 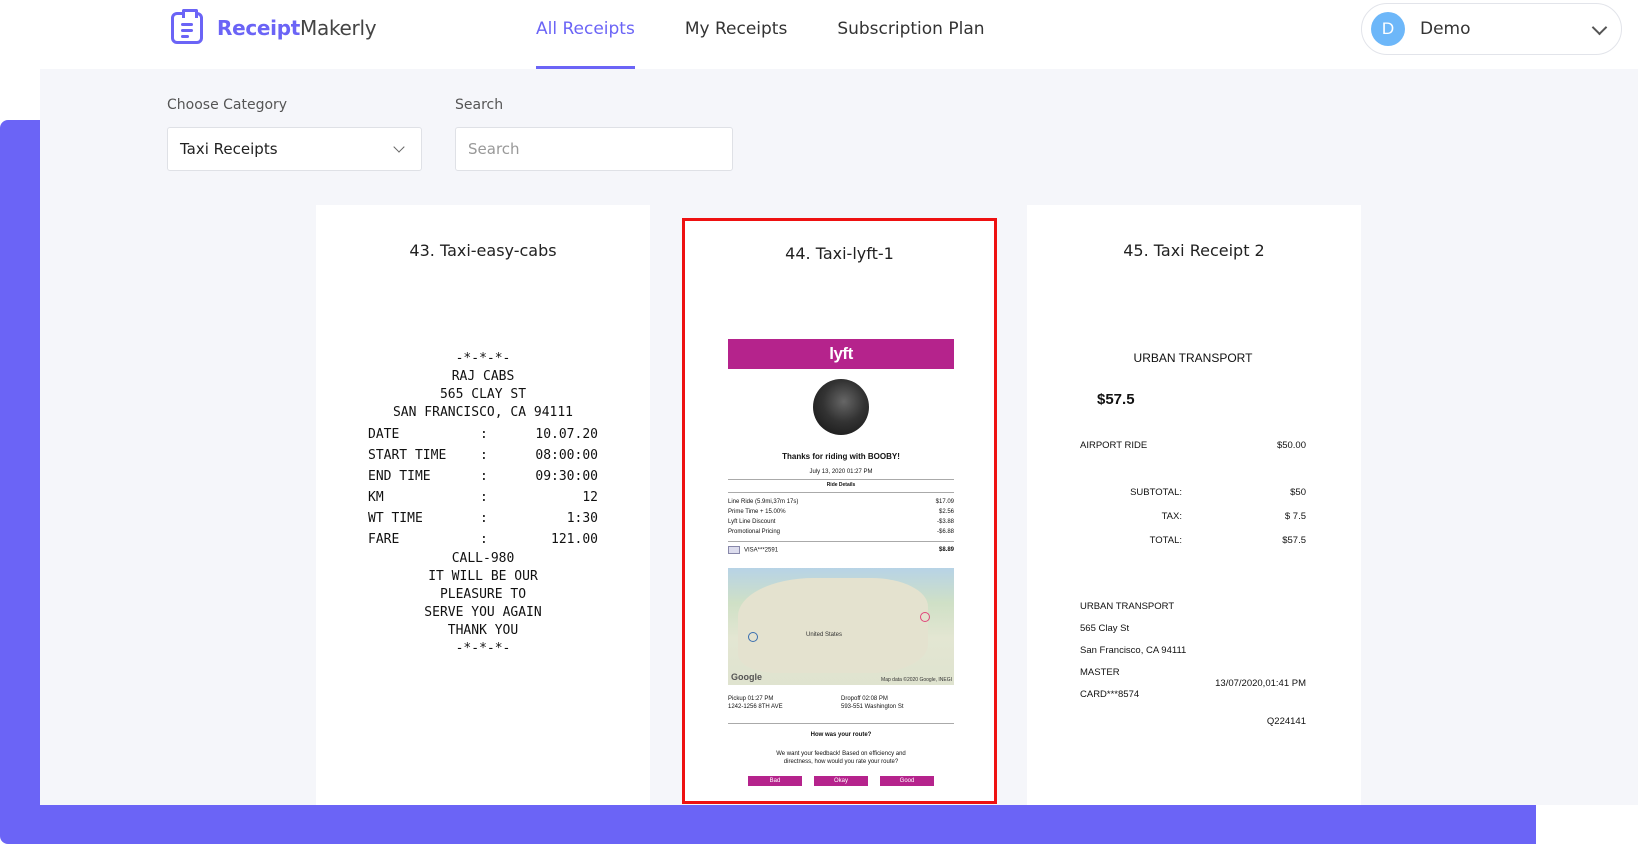 I want to click on search-input, so click(x=594, y=149).